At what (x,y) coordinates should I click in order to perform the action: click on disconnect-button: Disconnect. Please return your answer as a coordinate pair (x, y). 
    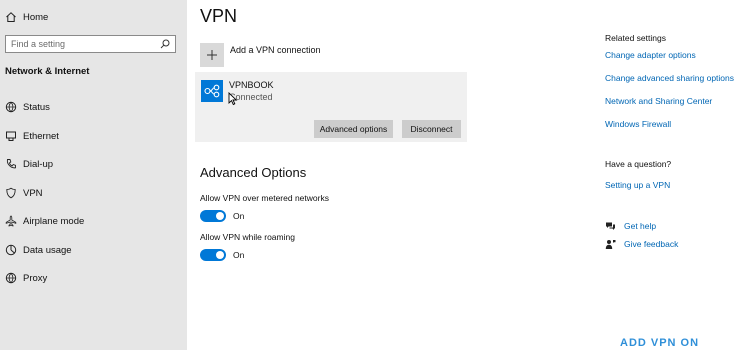
    Looking at the image, I should click on (431, 129).